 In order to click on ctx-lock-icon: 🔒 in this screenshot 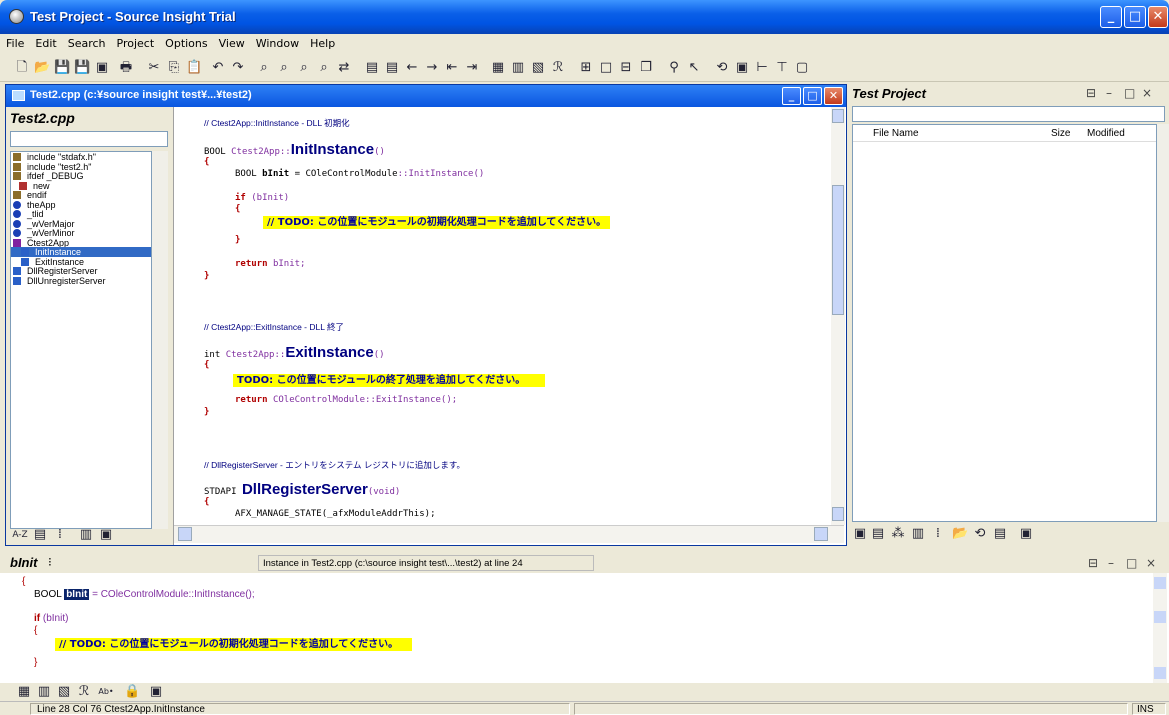, I will do `click(132, 692)`.